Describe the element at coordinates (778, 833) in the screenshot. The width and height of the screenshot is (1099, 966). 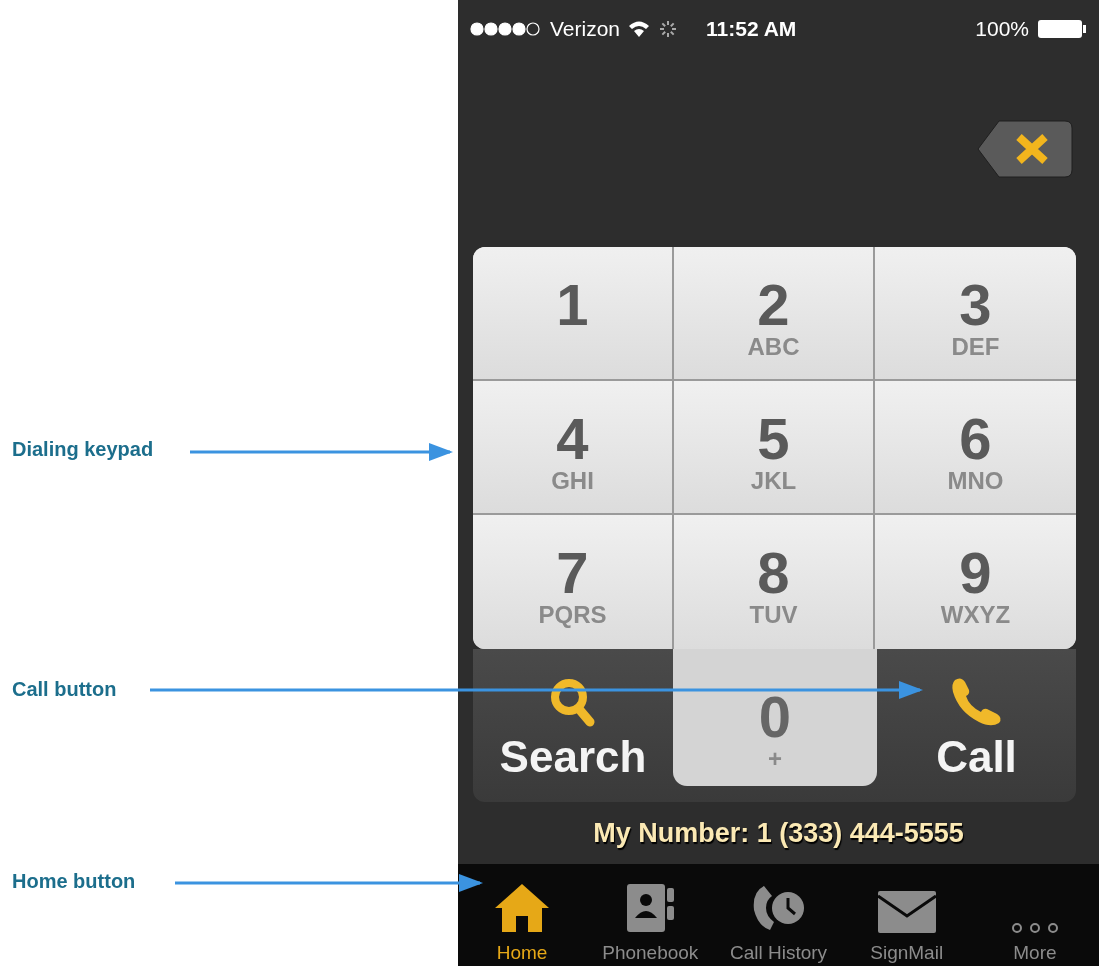
I see `my-number-text: My Number: 1 (333) 444-5555` at that location.